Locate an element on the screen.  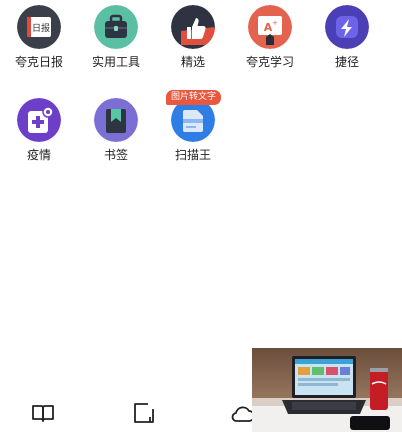
thumbs-up-icon is located at coordinates (193, 27).